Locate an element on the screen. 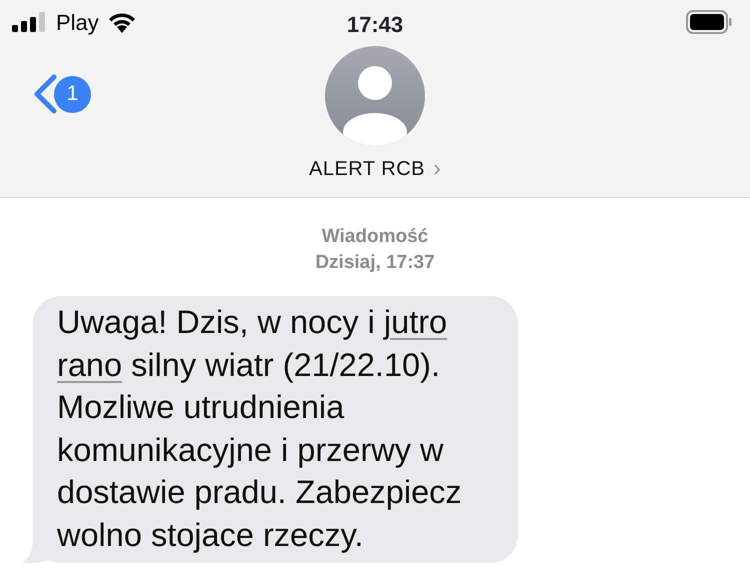 The height and width of the screenshot is (578, 750). contact-button: ALERT RCB › is located at coordinates (375, 169).